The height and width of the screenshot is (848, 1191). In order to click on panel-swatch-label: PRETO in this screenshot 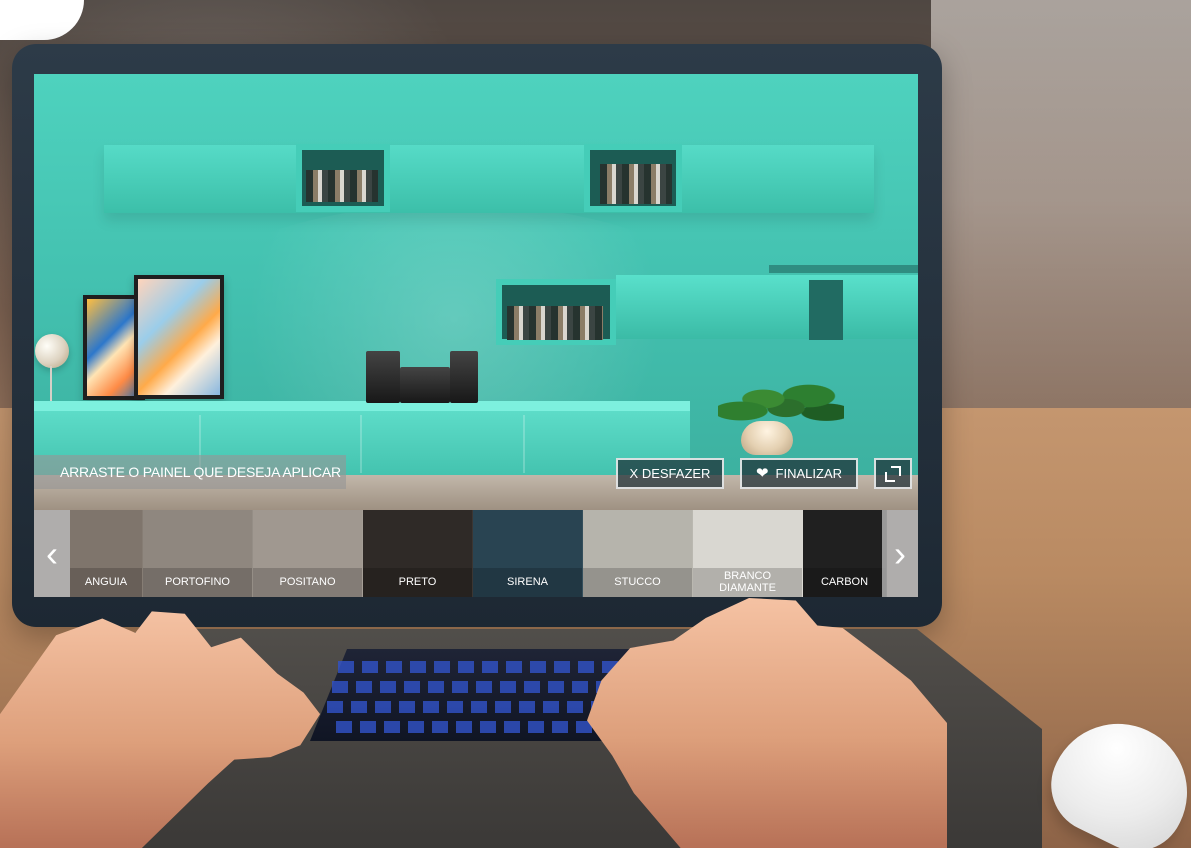, I will do `click(417, 582)`.